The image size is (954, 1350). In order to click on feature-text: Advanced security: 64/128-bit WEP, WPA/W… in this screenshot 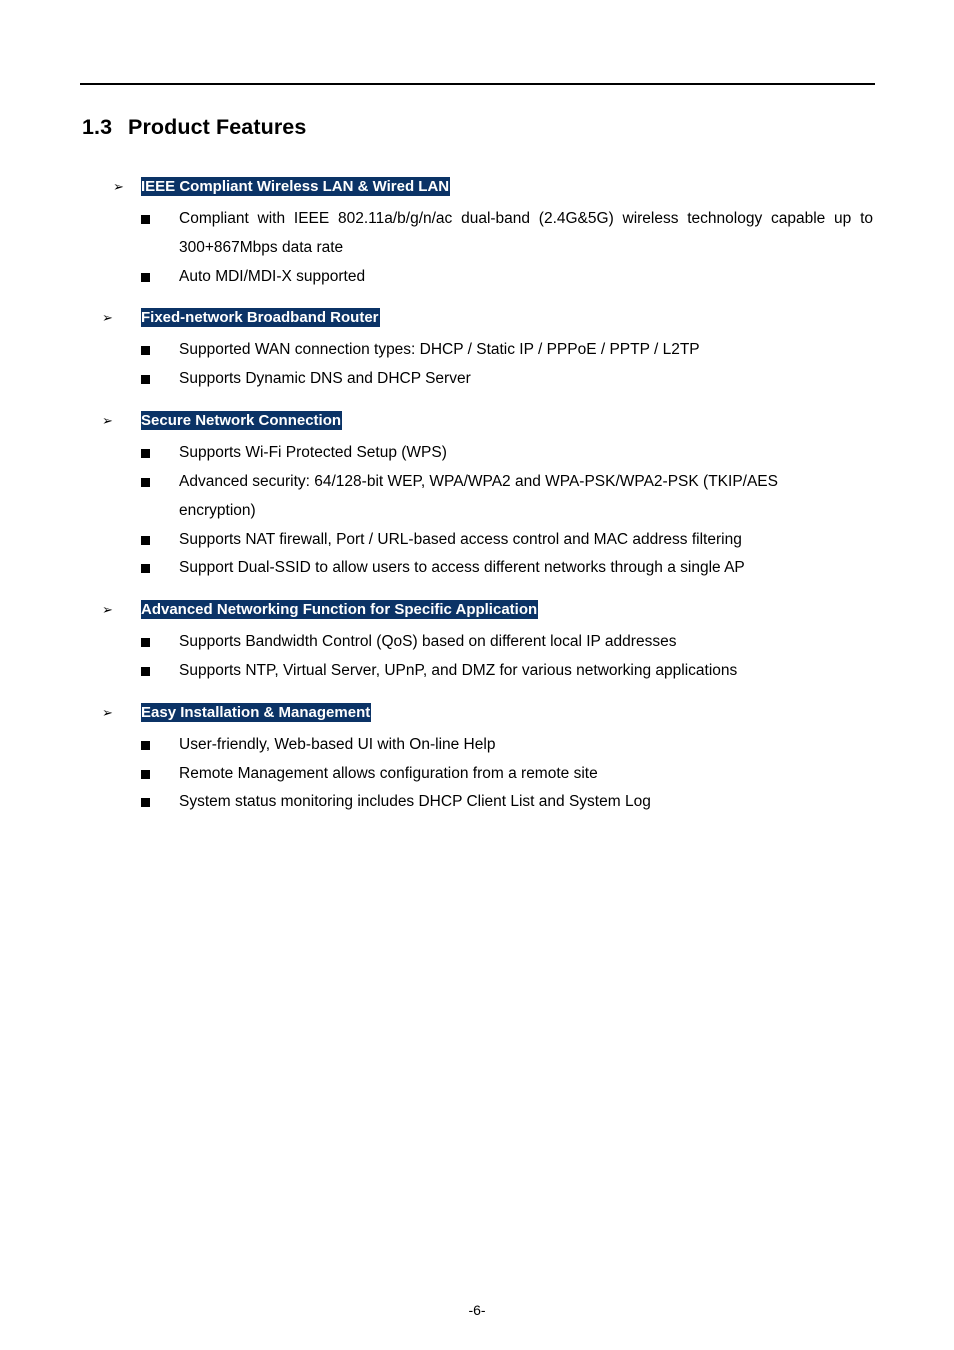, I will do `click(478, 496)`.